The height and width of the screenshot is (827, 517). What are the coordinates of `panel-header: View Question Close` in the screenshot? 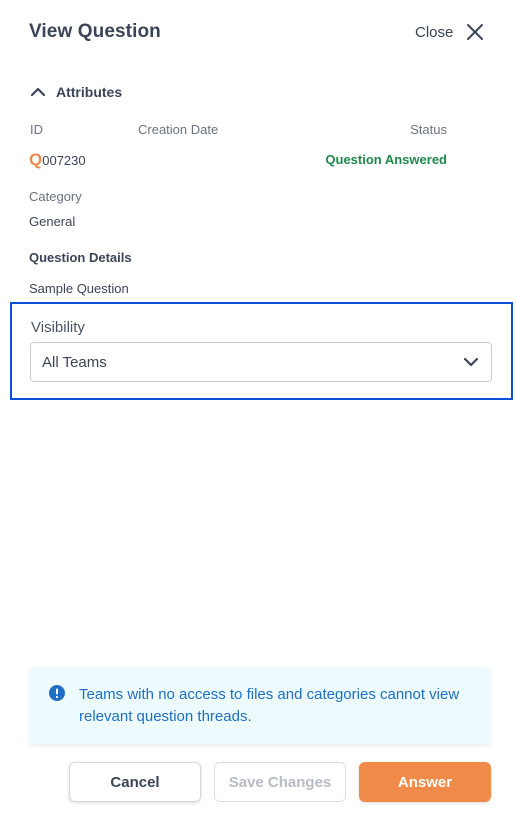 It's located at (258, 32).